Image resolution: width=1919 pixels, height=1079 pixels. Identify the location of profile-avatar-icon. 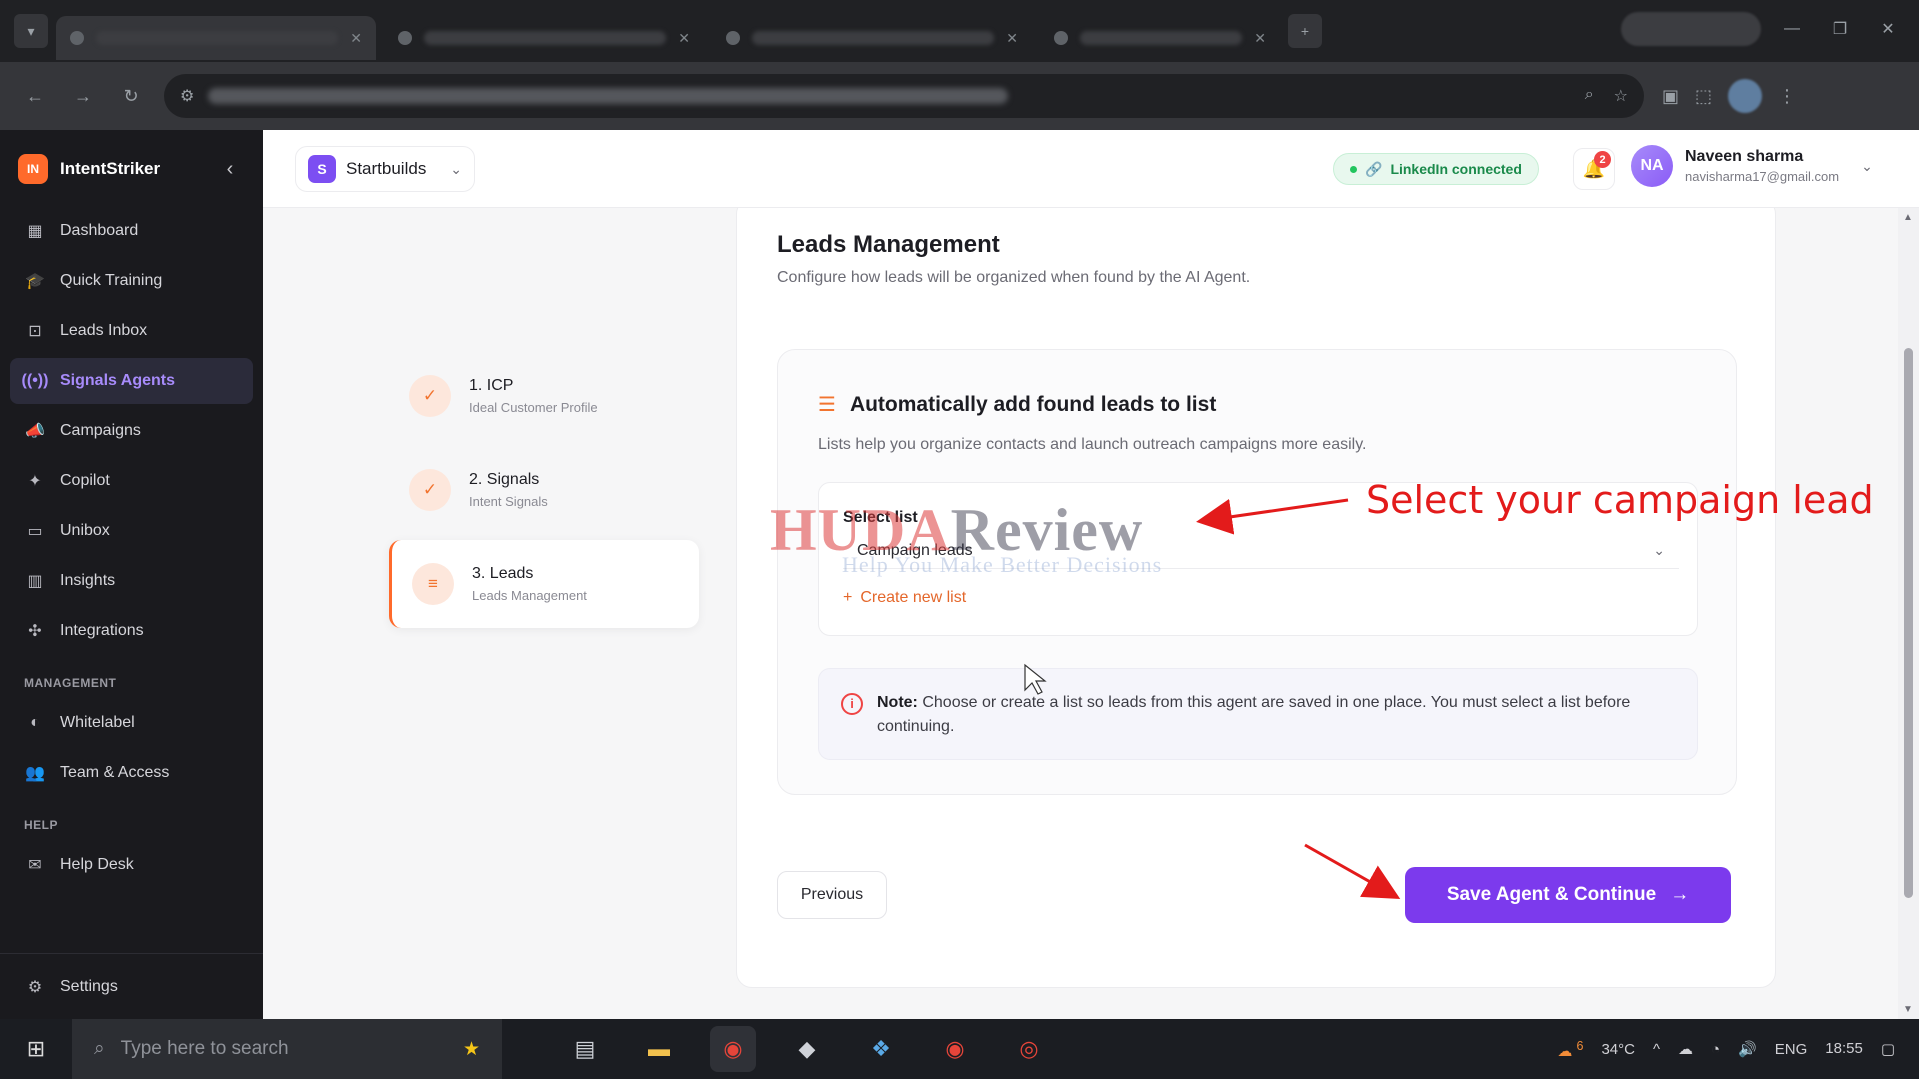
(1745, 96).